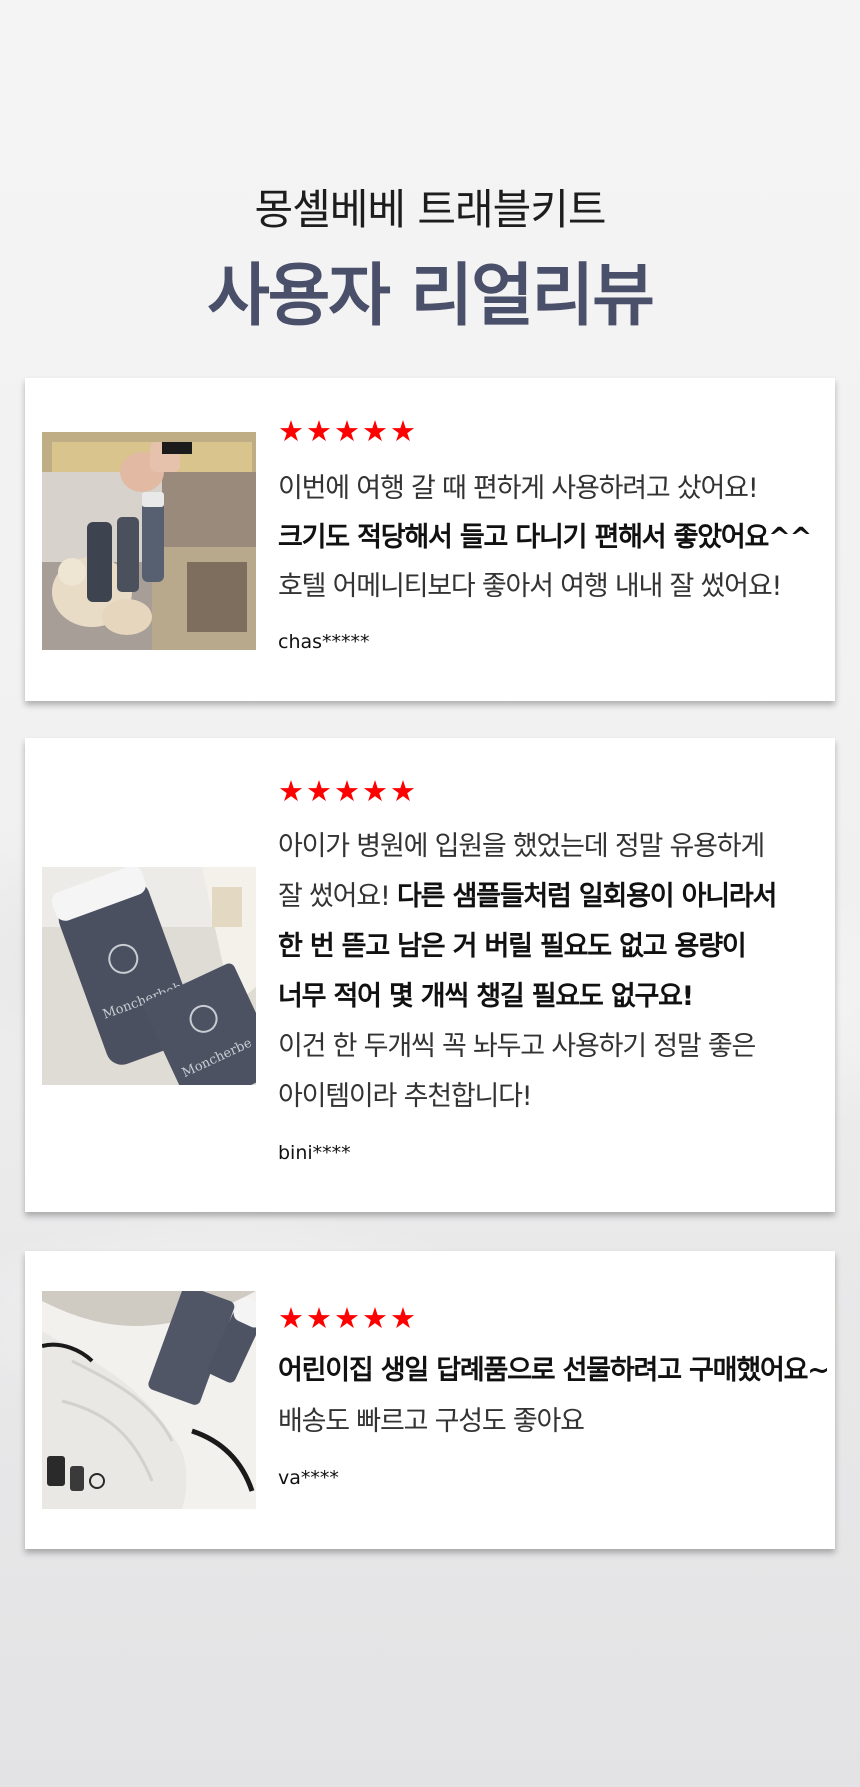 Image resolution: width=860 pixels, height=1787 pixels. What do you see at coordinates (586, 896) in the screenshot?
I see `review-text-segment-highlight: 다른 샘플들처럼 일회용이 아니라서` at bounding box center [586, 896].